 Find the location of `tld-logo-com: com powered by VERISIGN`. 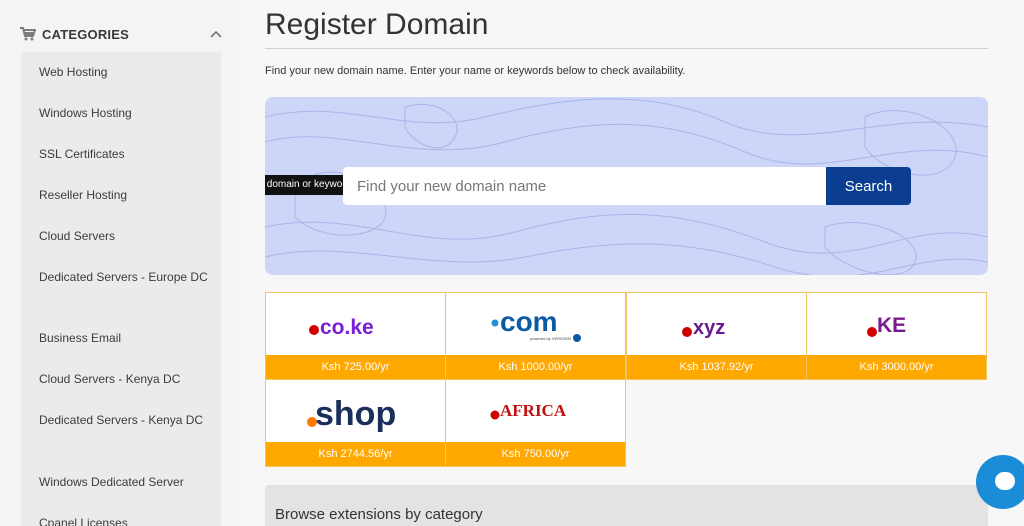

tld-logo-com: com powered by VERISIGN is located at coordinates (535, 325).